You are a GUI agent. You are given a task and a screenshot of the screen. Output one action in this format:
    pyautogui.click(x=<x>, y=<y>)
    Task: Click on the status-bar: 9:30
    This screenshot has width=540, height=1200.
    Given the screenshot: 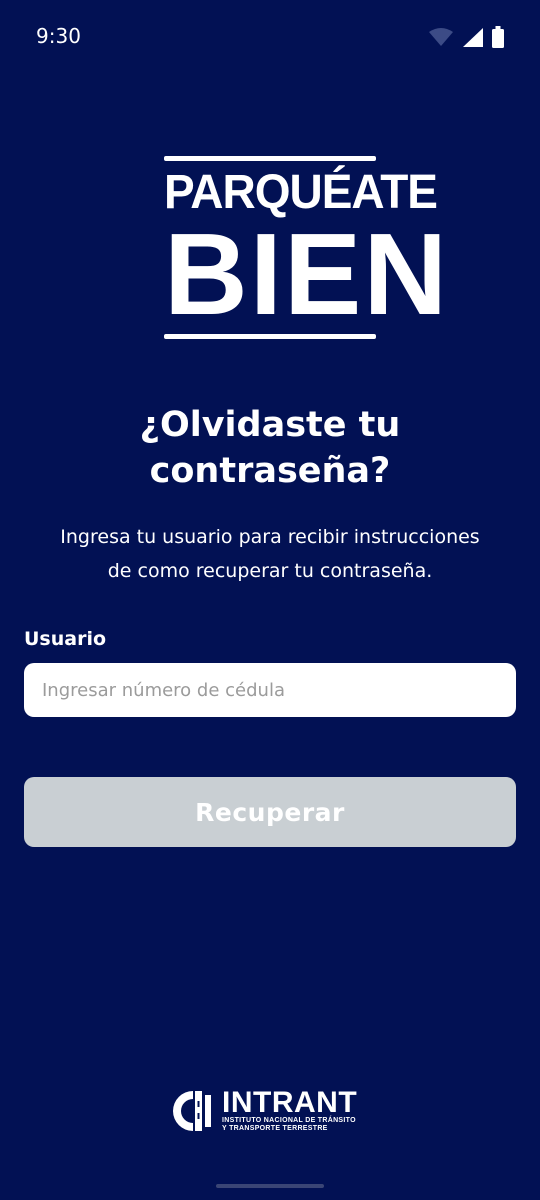 What is the action you would take?
    pyautogui.click(x=270, y=36)
    